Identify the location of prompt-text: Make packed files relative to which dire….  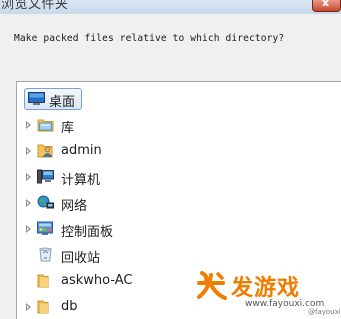
(149, 38).